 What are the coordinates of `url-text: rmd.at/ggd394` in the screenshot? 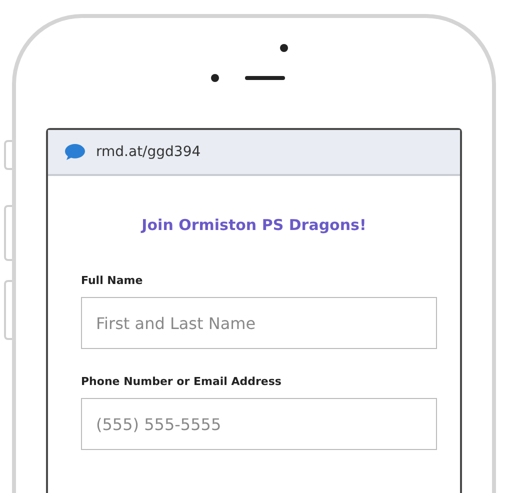 It's located at (148, 152).